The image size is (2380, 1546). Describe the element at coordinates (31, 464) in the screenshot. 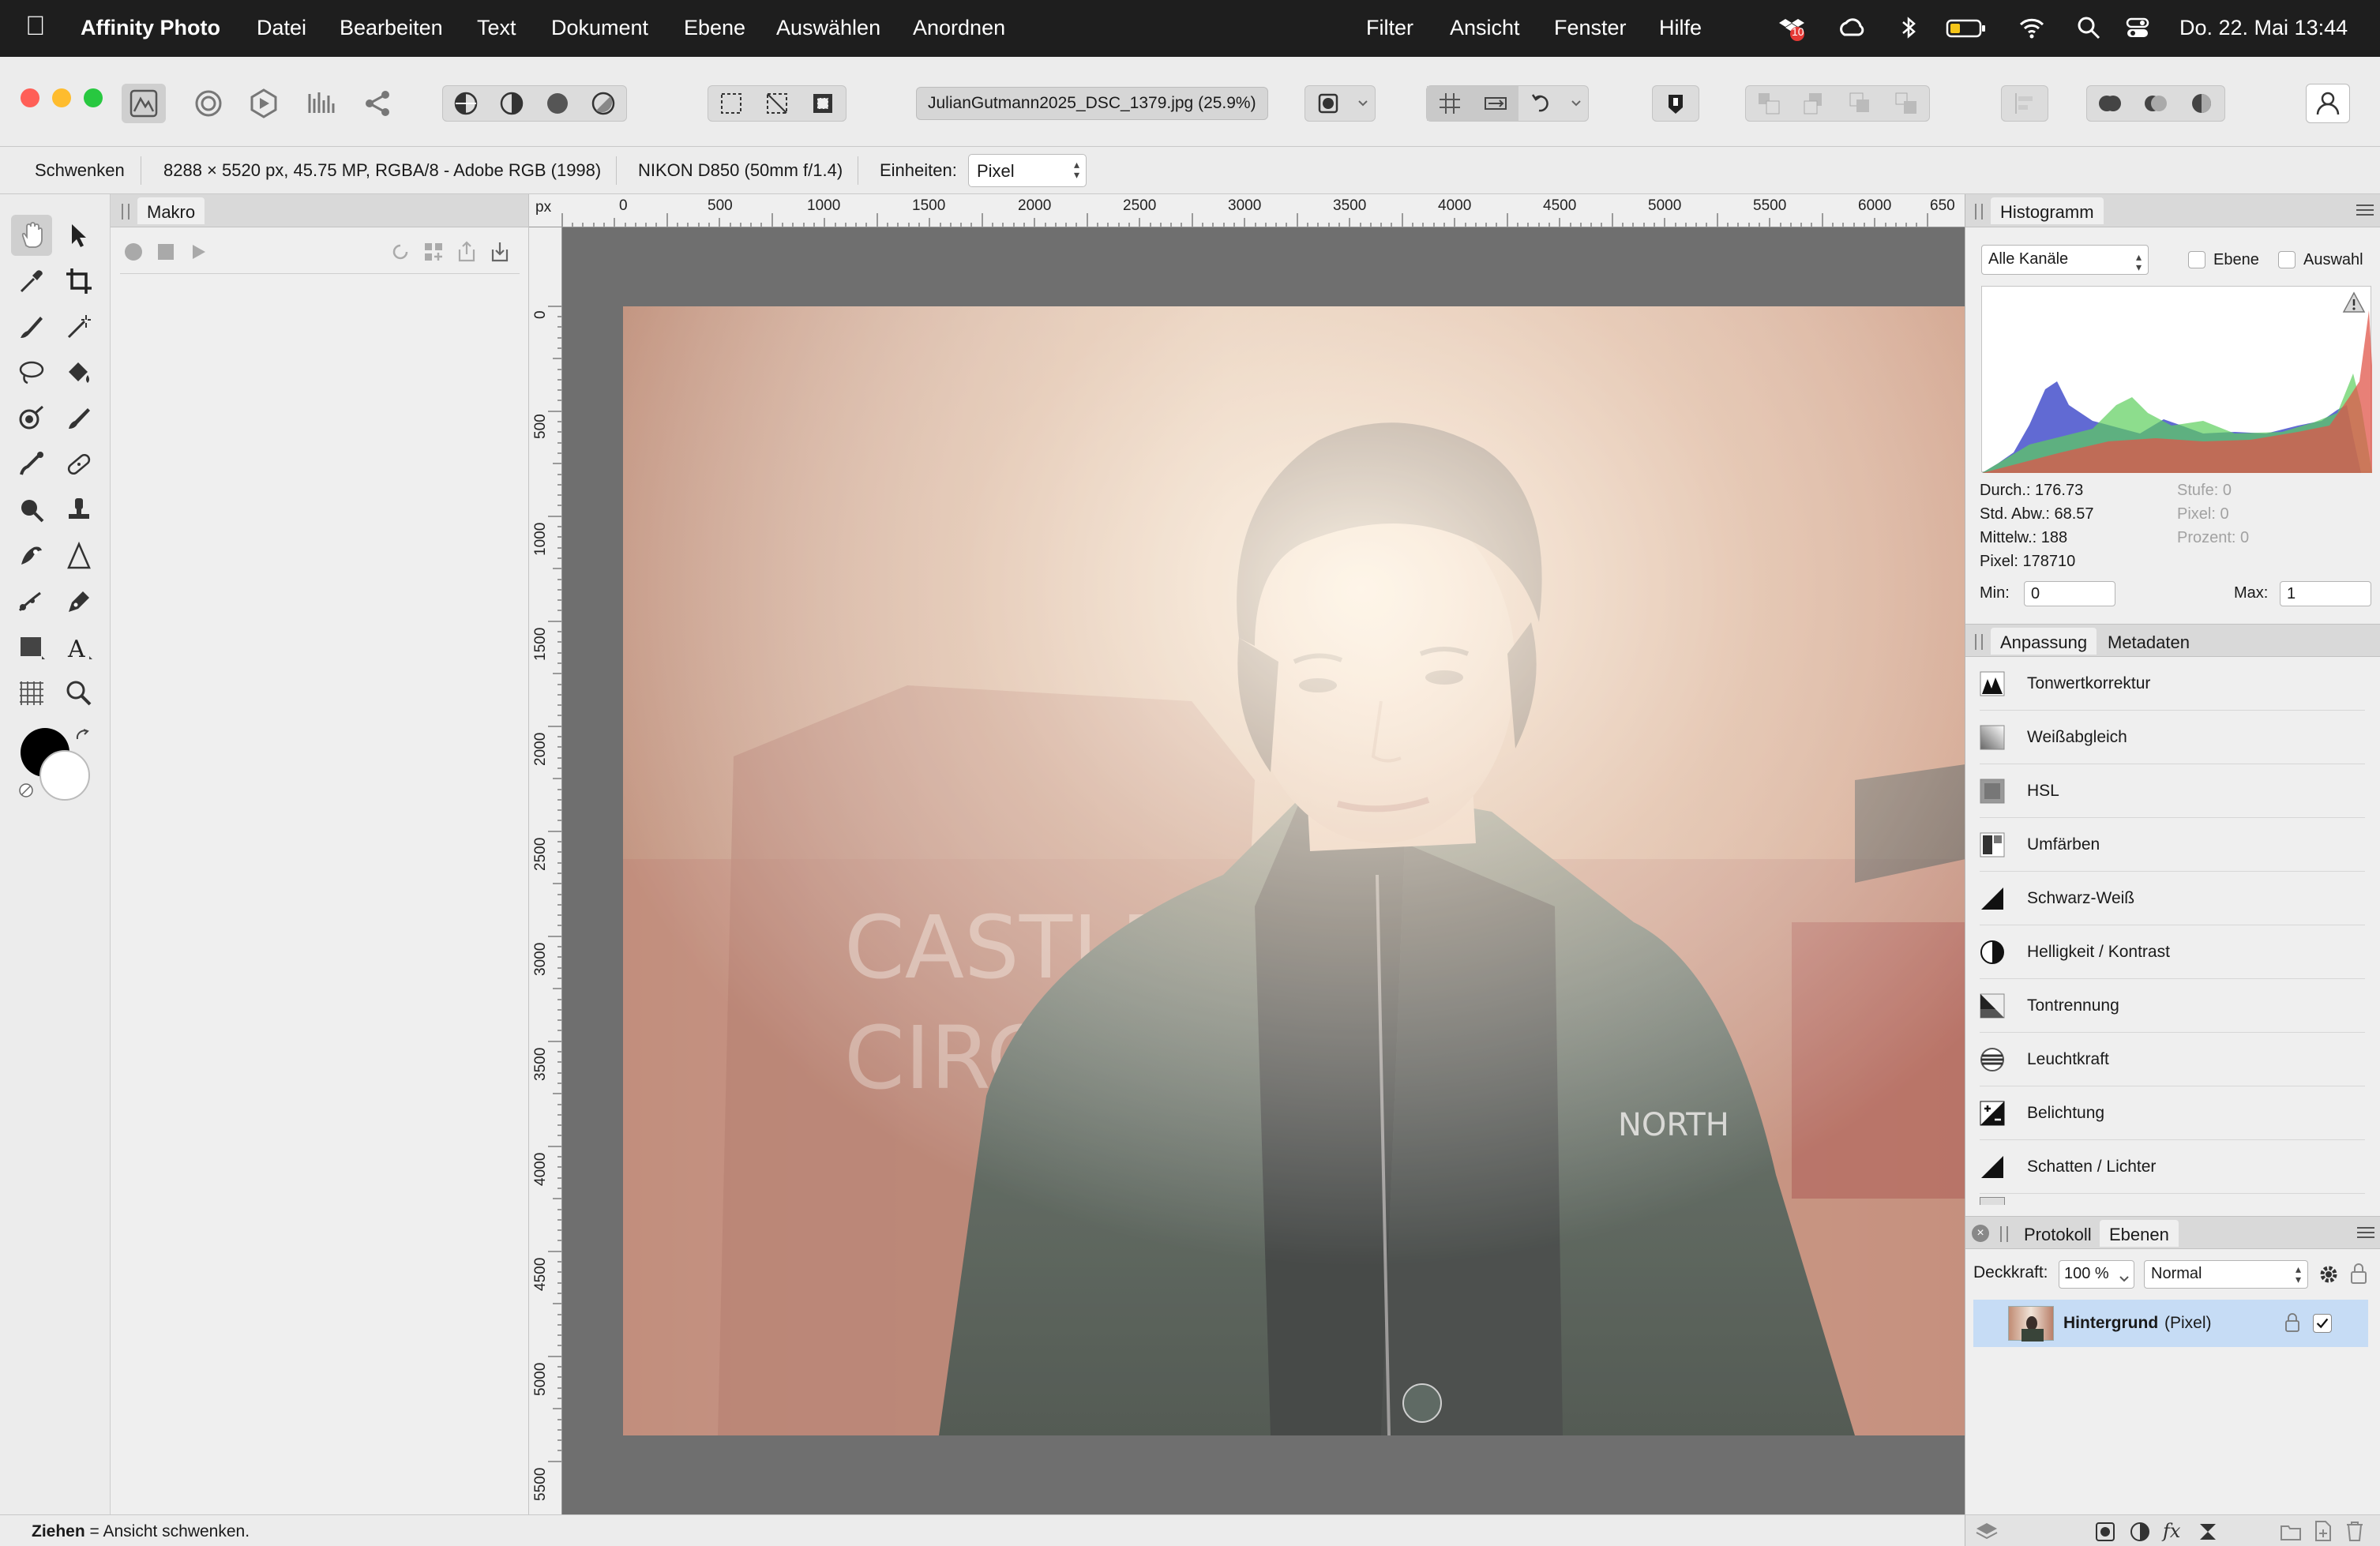

I see `healing-tool-icon` at that location.